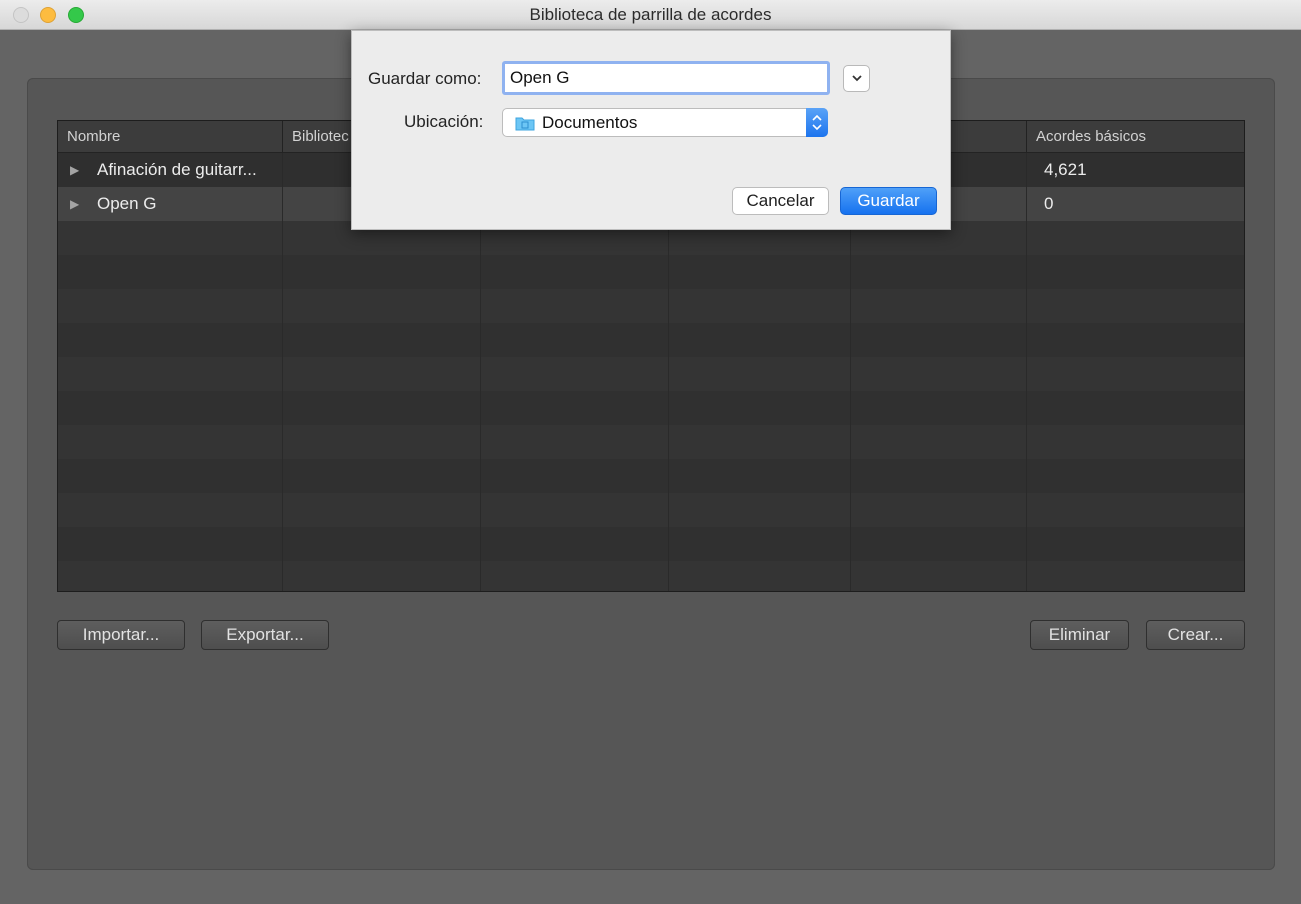  Describe the element at coordinates (888, 201) in the screenshot. I see `save-button: Guardar` at that location.